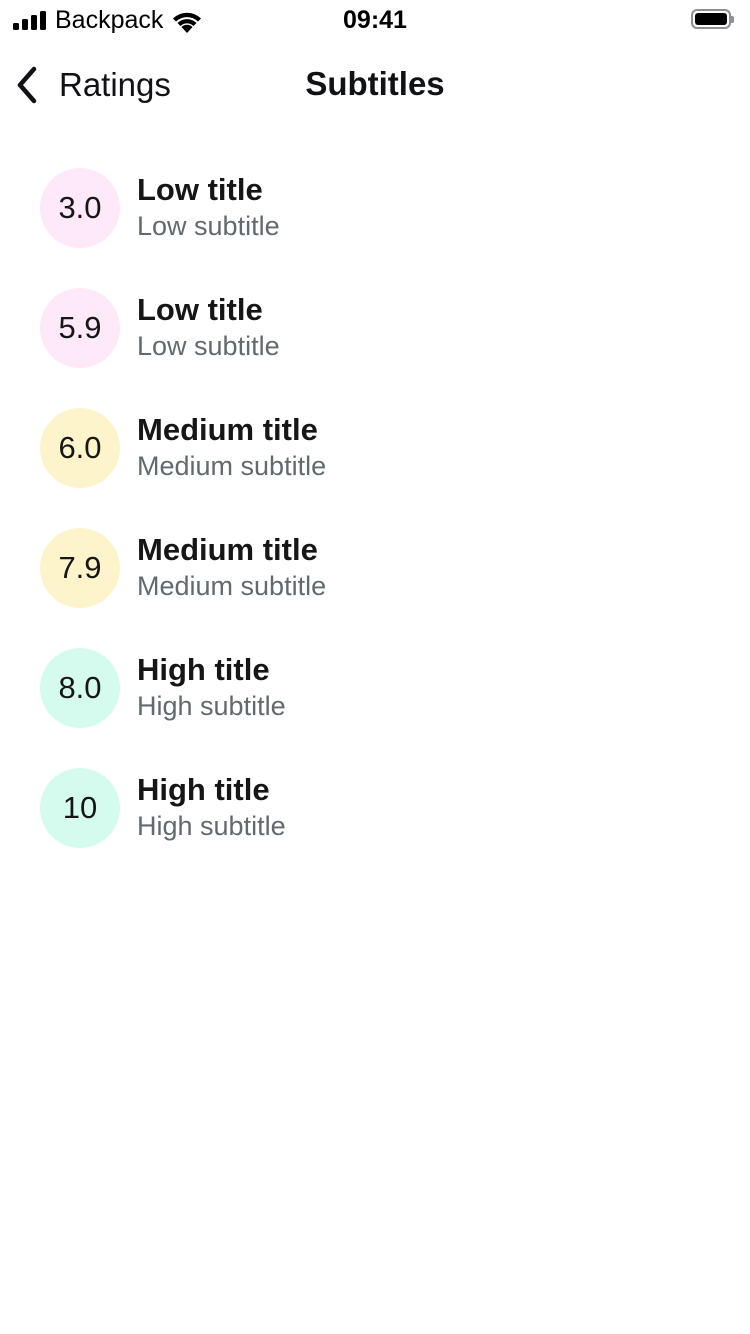 The height and width of the screenshot is (1334, 750). What do you see at coordinates (380, 688) in the screenshot?
I see `list-item: 8.0 High title High subtitle` at bounding box center [380, 688].